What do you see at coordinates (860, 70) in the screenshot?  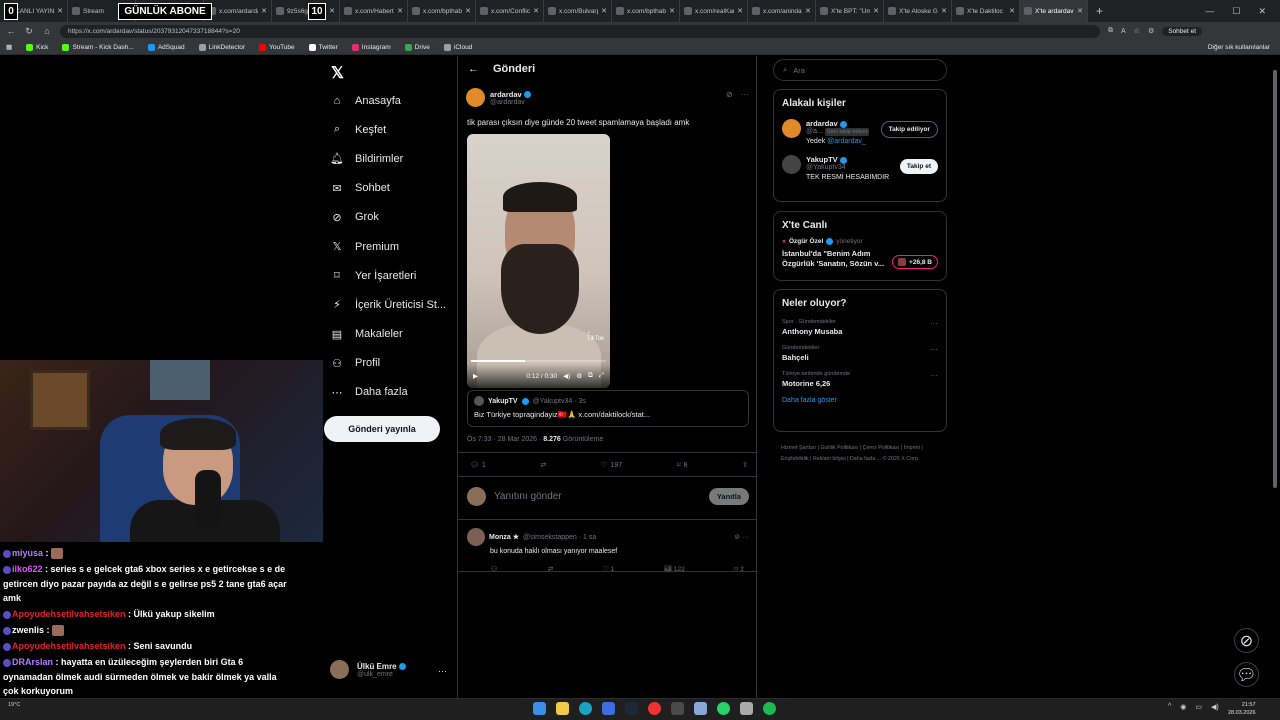 I see `search-input: ⌕ Ara` at bounding box center [860, 70].